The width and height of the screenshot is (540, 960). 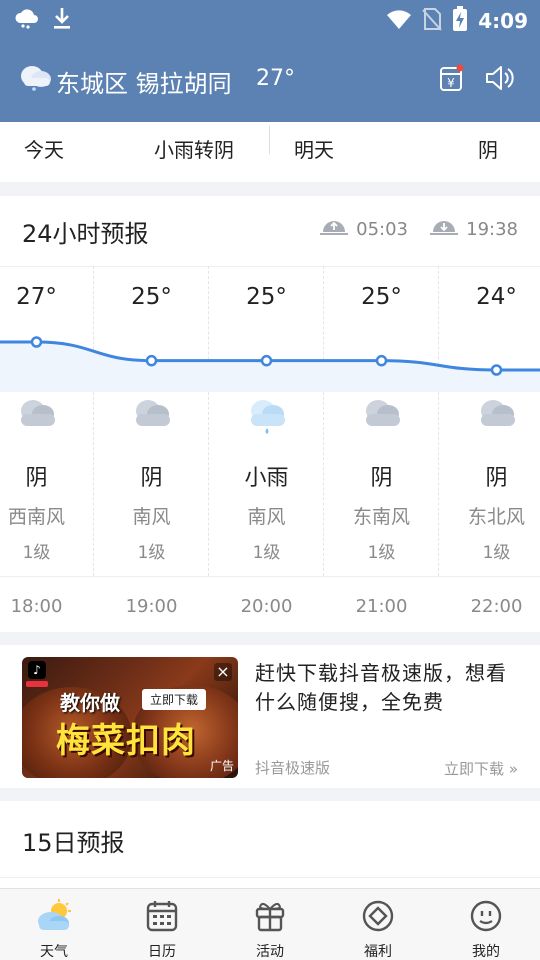 I want to click on tab-label: 日历, so click(x=162, y=952).